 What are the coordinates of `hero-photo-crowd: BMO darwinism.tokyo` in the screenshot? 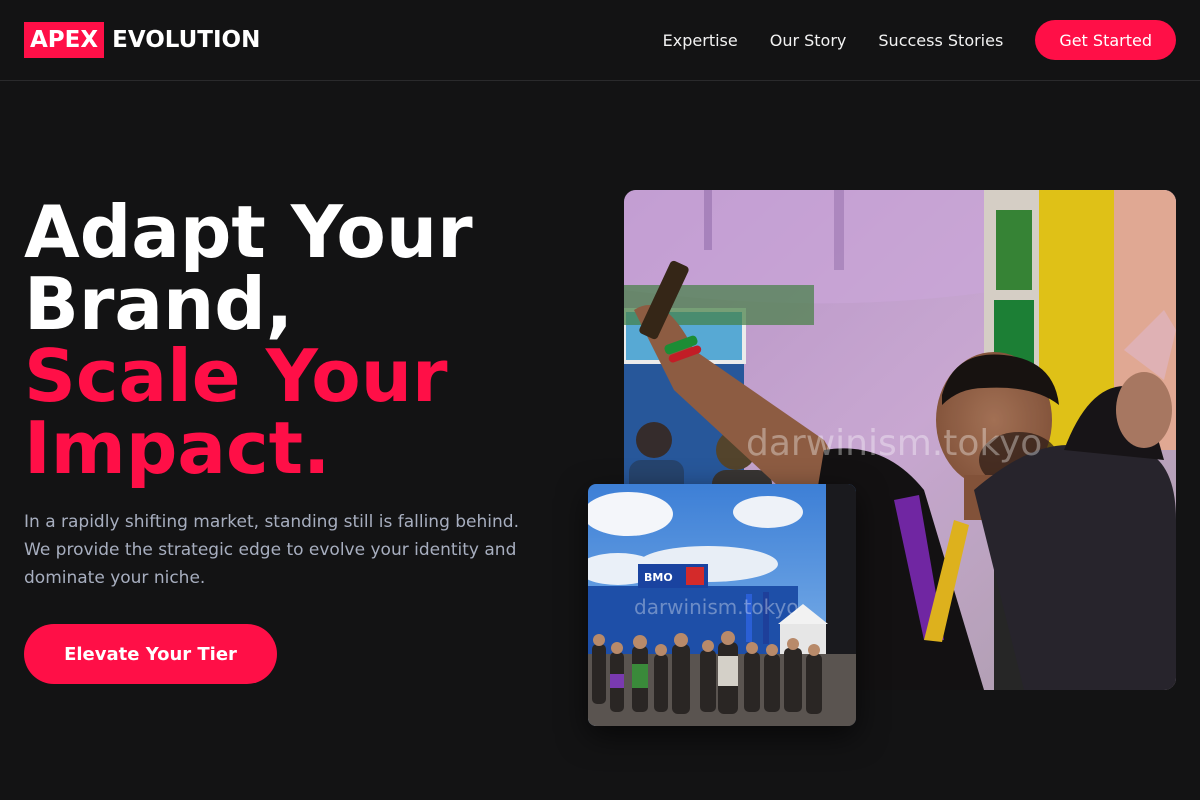 It's located at (722, 605).